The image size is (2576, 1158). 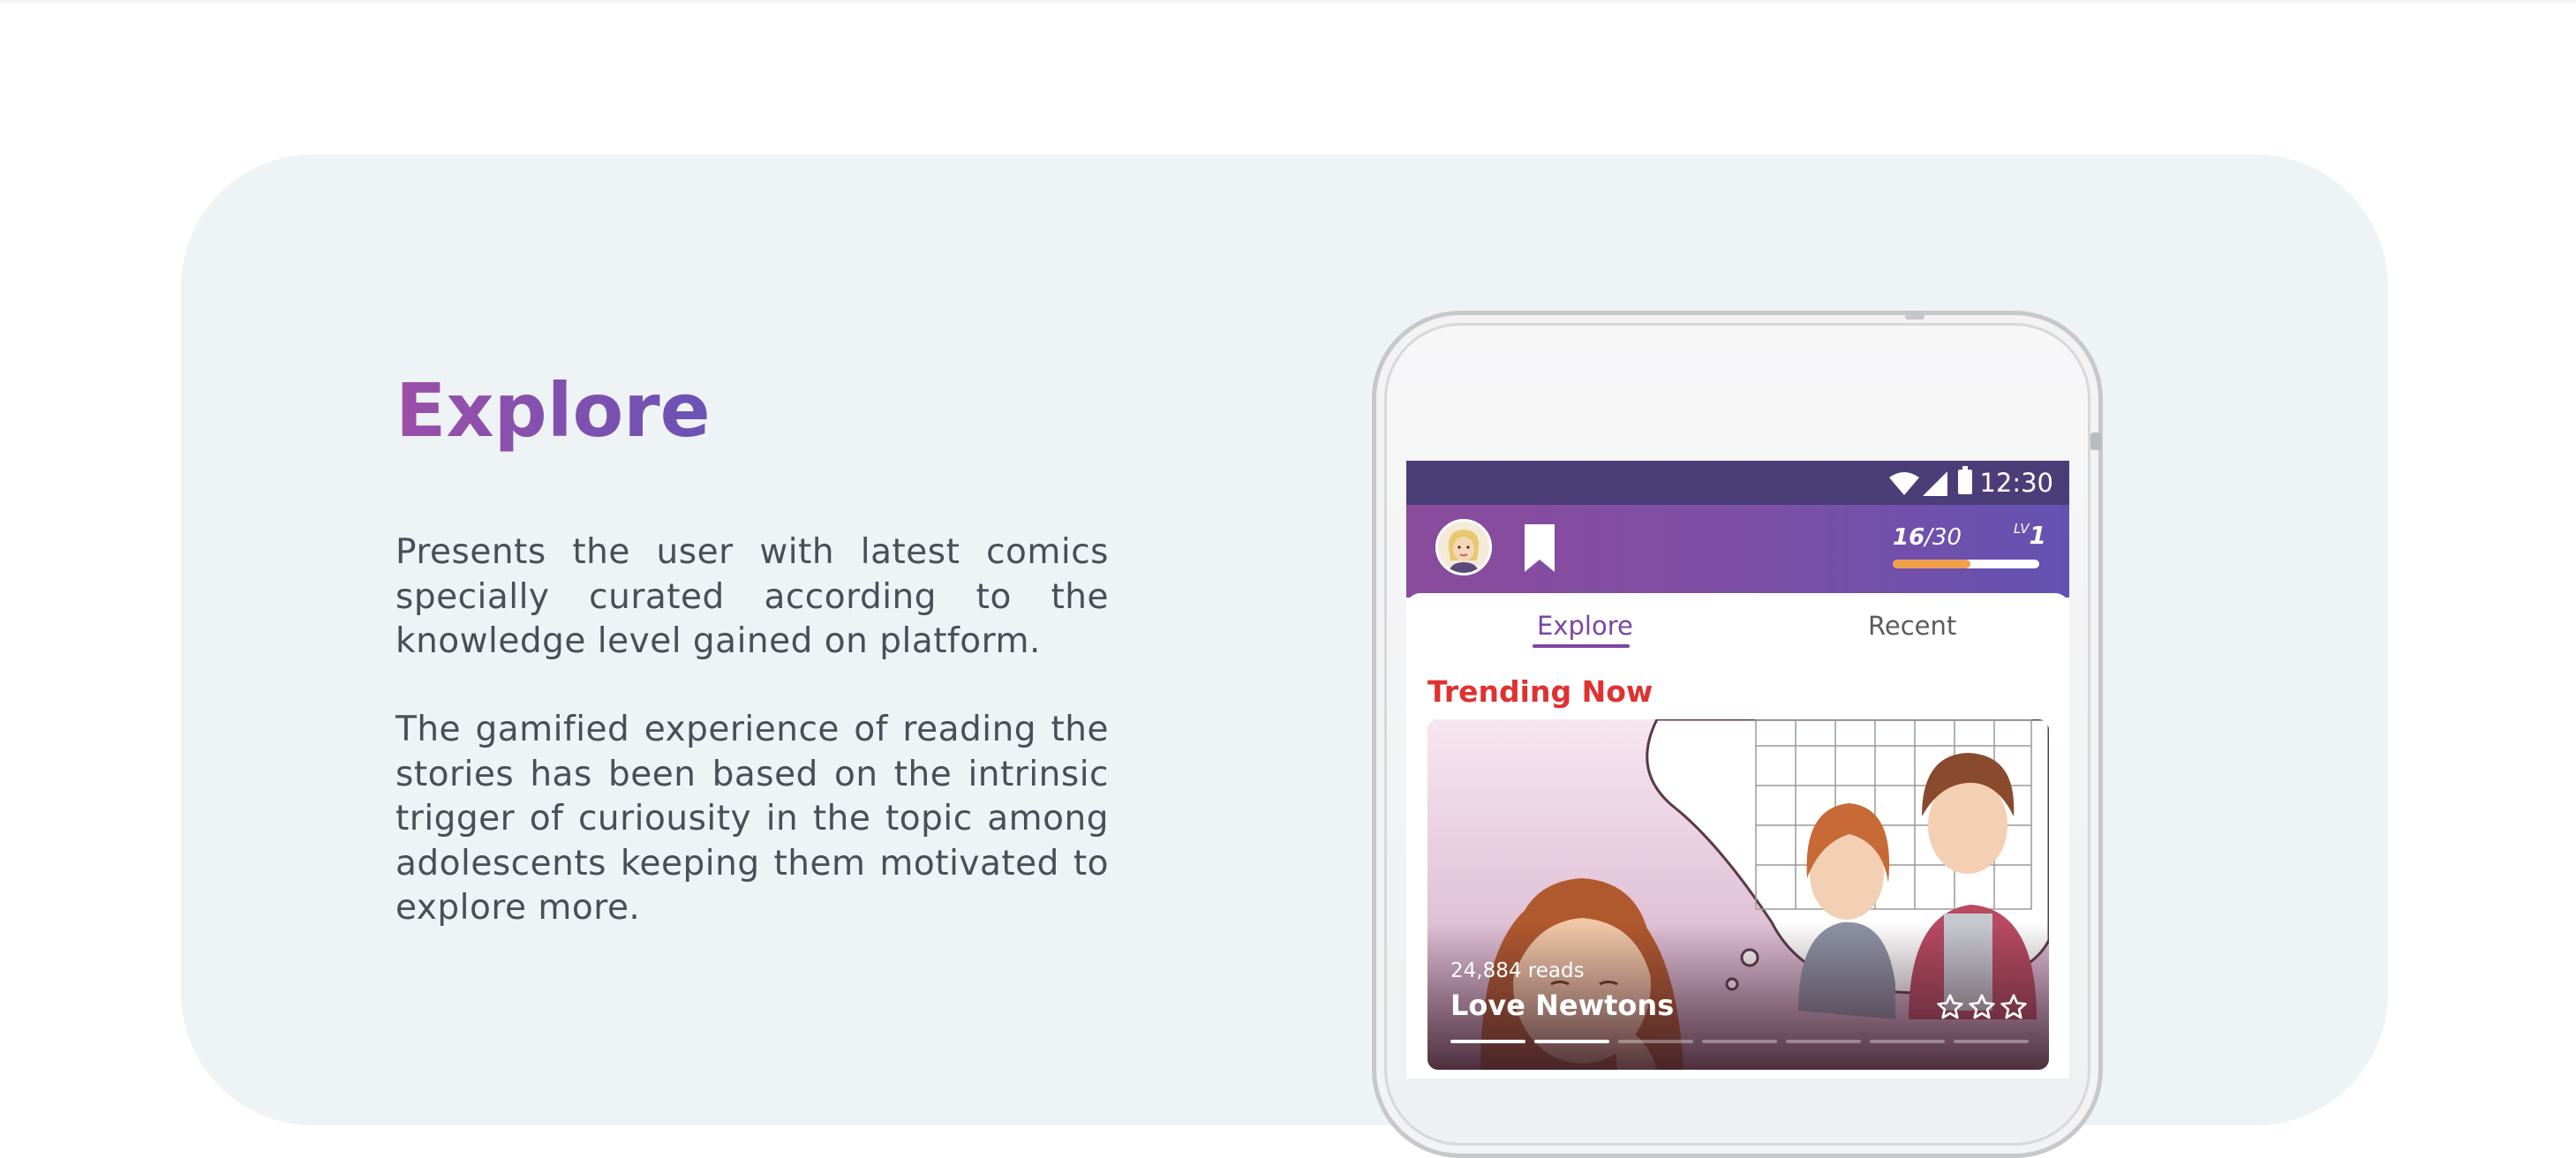 I want to click on avatar-icon, so click(x=1464, y=547).